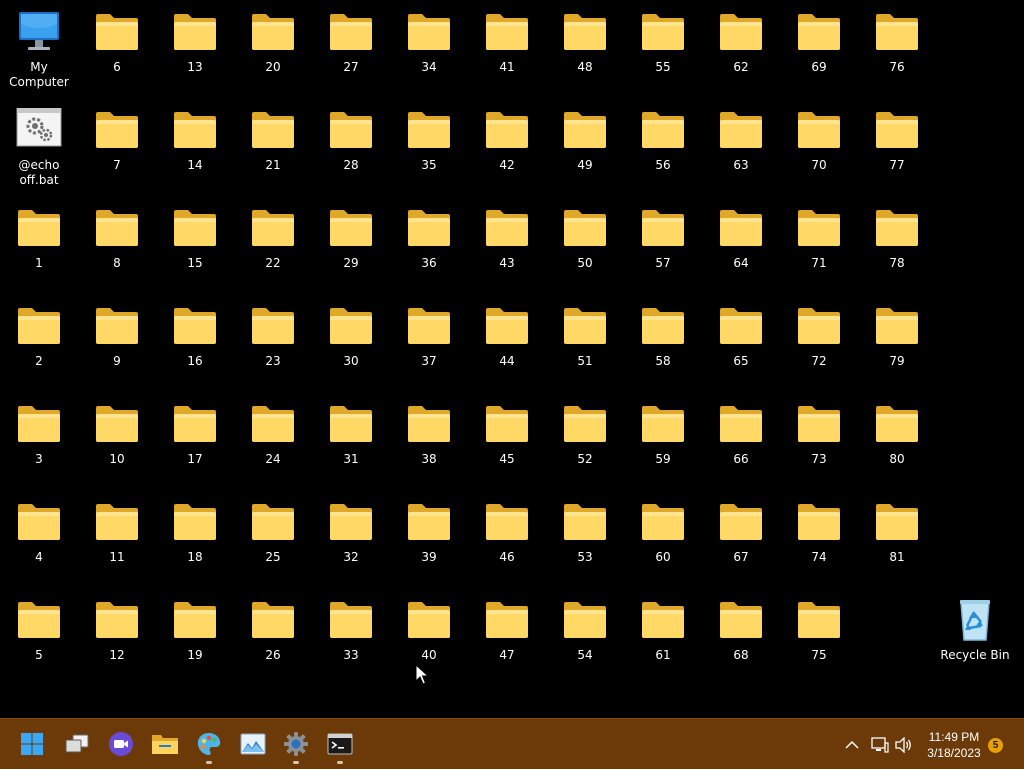  I want to click on folder-64: 64, so click(741, 244).